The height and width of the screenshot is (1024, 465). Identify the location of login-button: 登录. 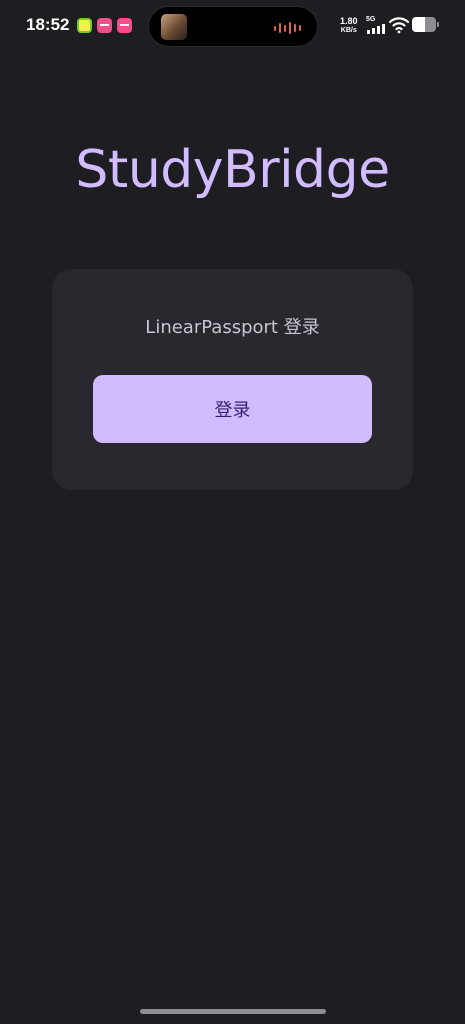
(232, 409).